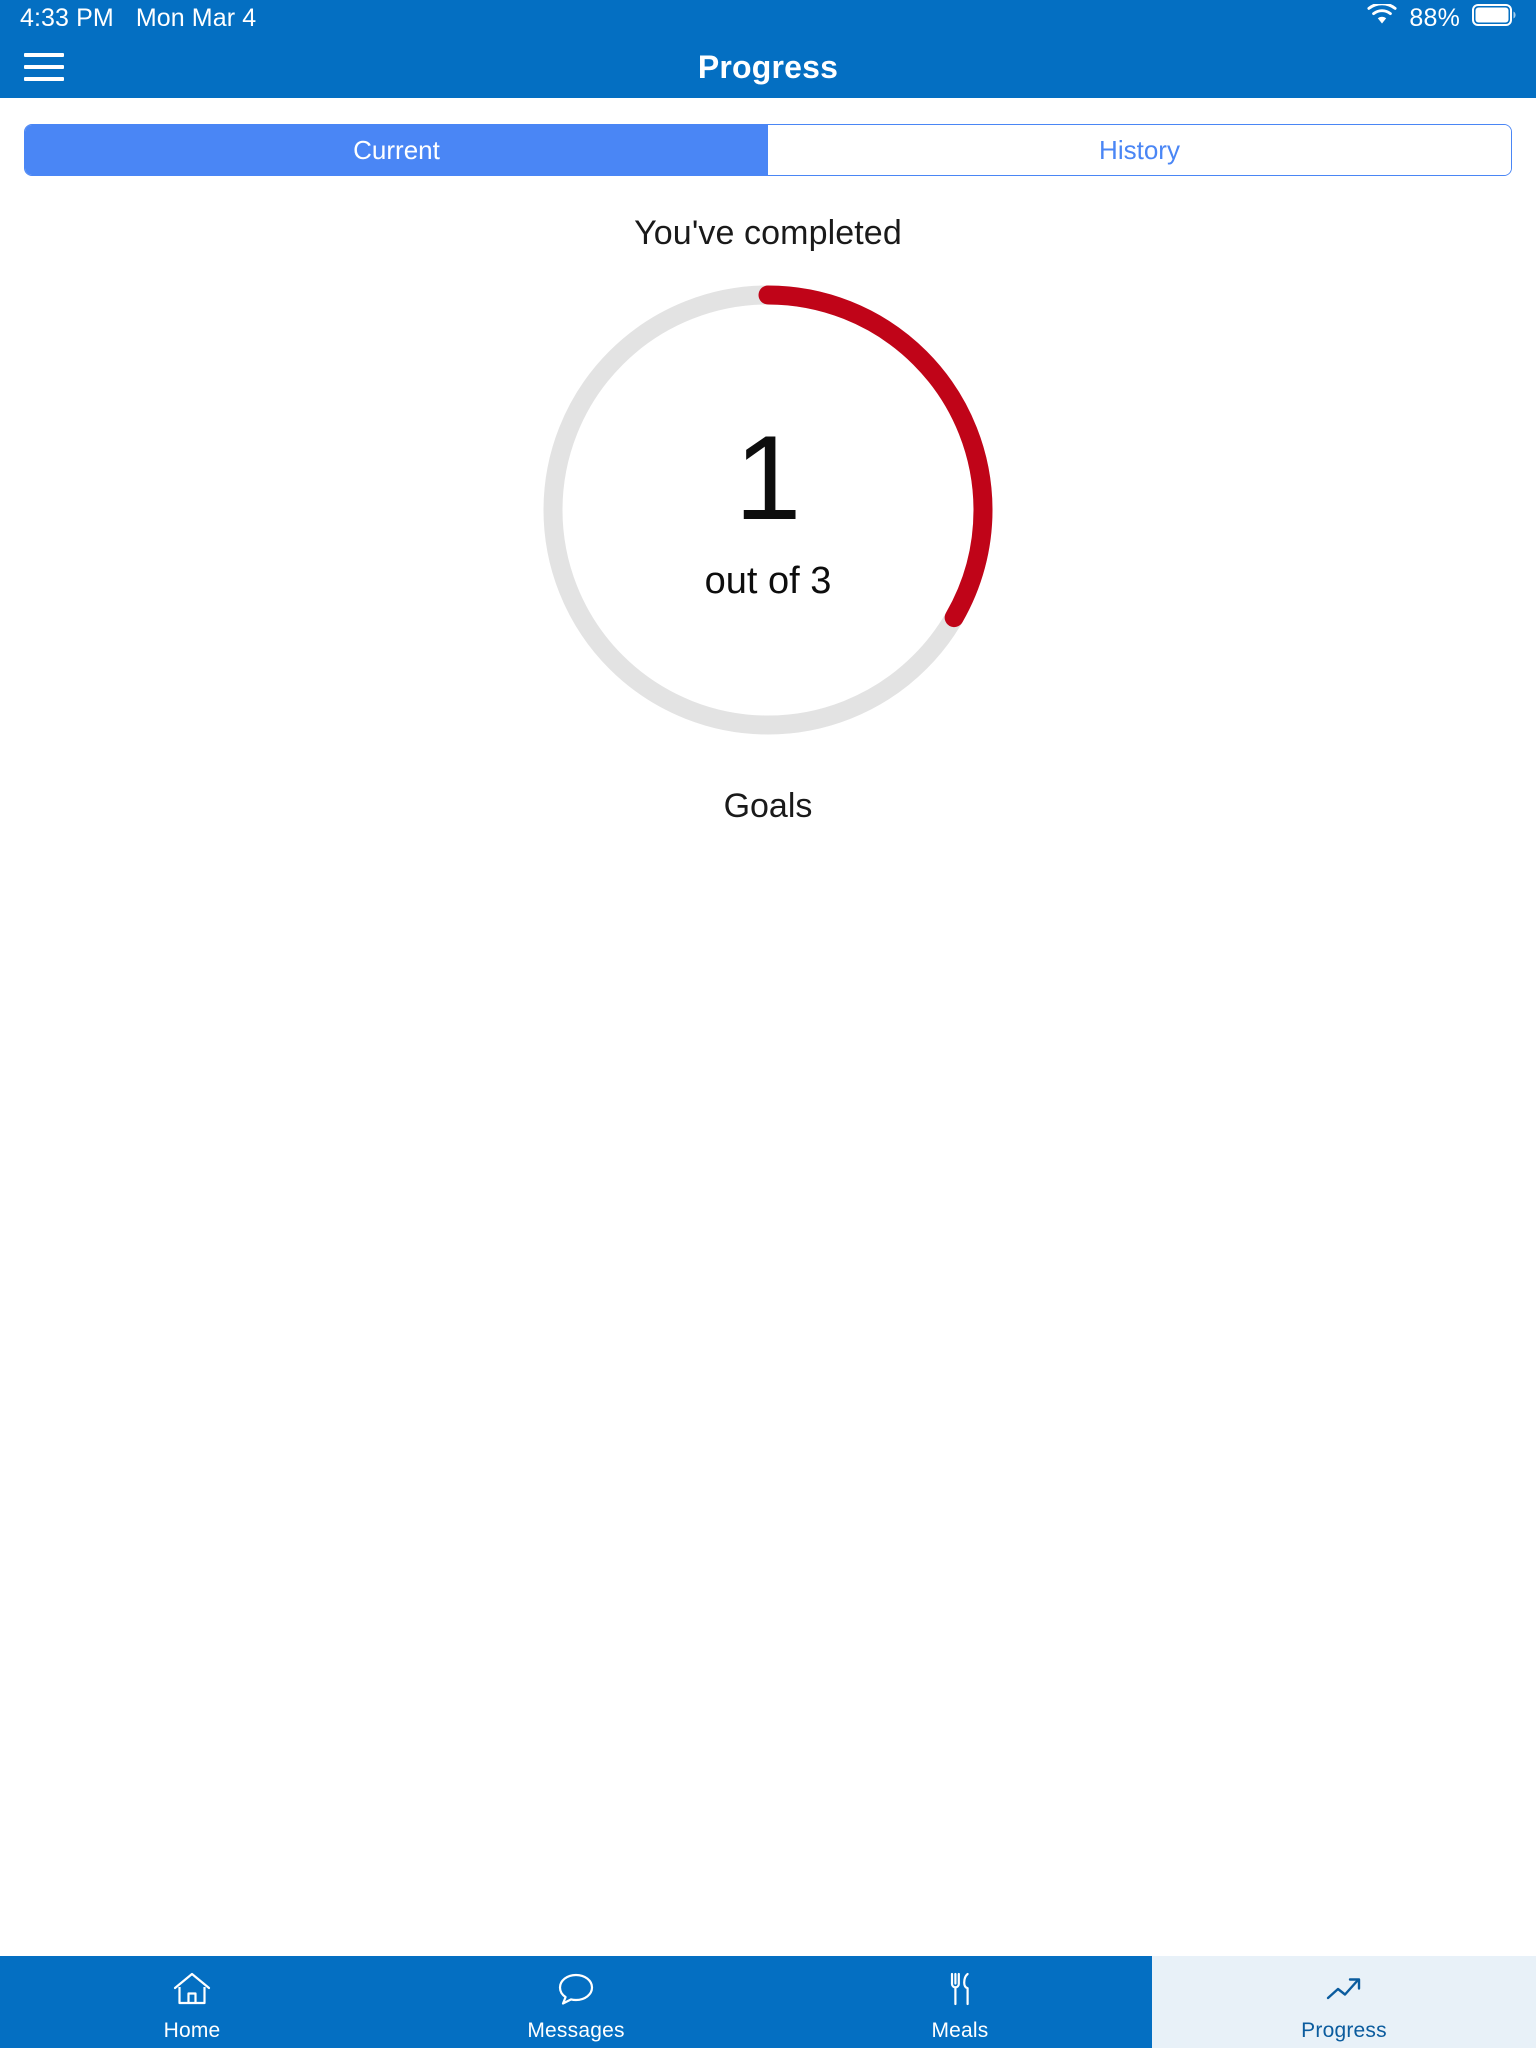  Describe the element at coordinates (768, 806) in the screenshot. I see `progress-caption: Goals` at that location.